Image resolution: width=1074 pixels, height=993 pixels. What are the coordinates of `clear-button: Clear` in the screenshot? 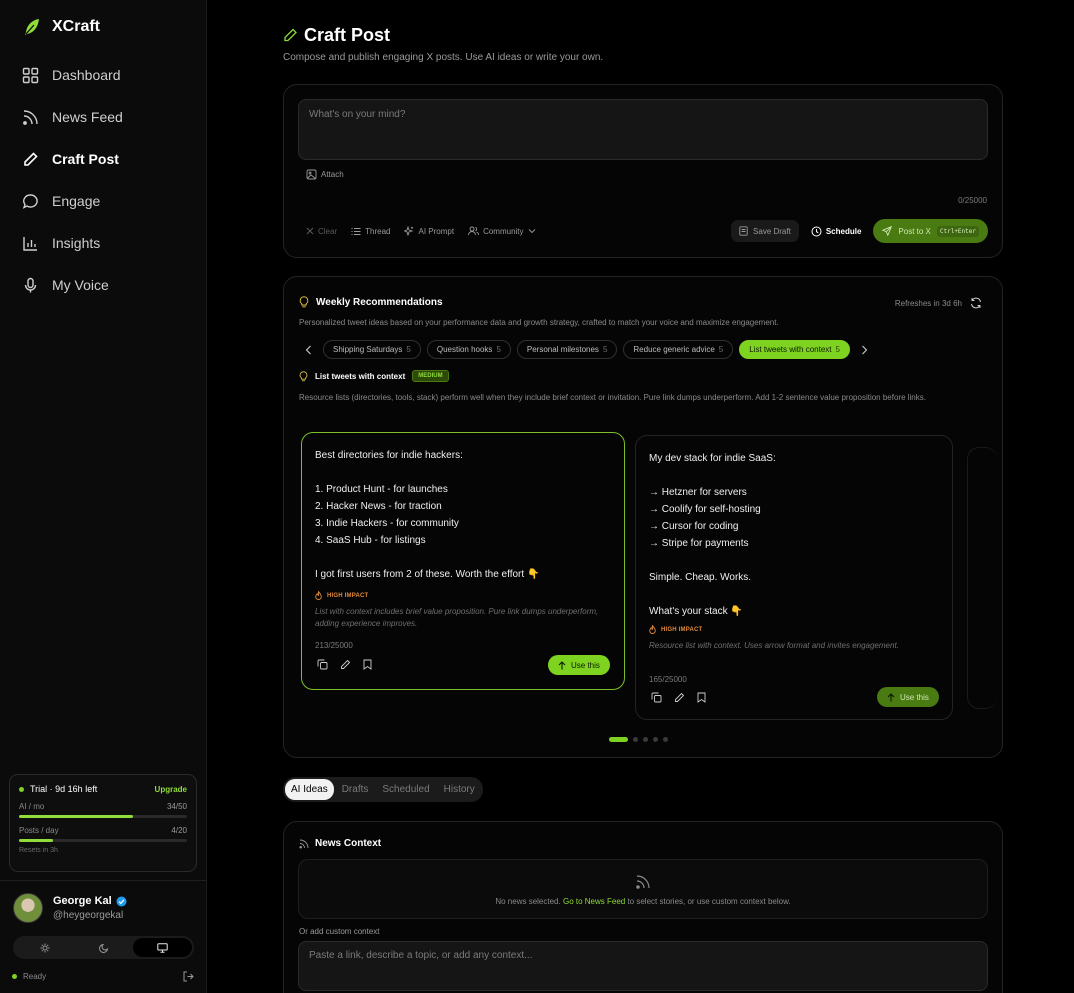 It's located at (321, 231).